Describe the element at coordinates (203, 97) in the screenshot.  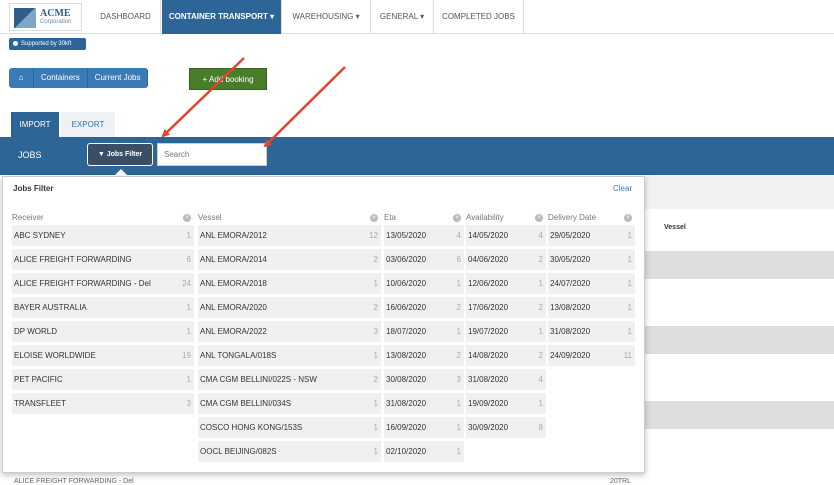
I see `arrow-to-filter-button` at that location.